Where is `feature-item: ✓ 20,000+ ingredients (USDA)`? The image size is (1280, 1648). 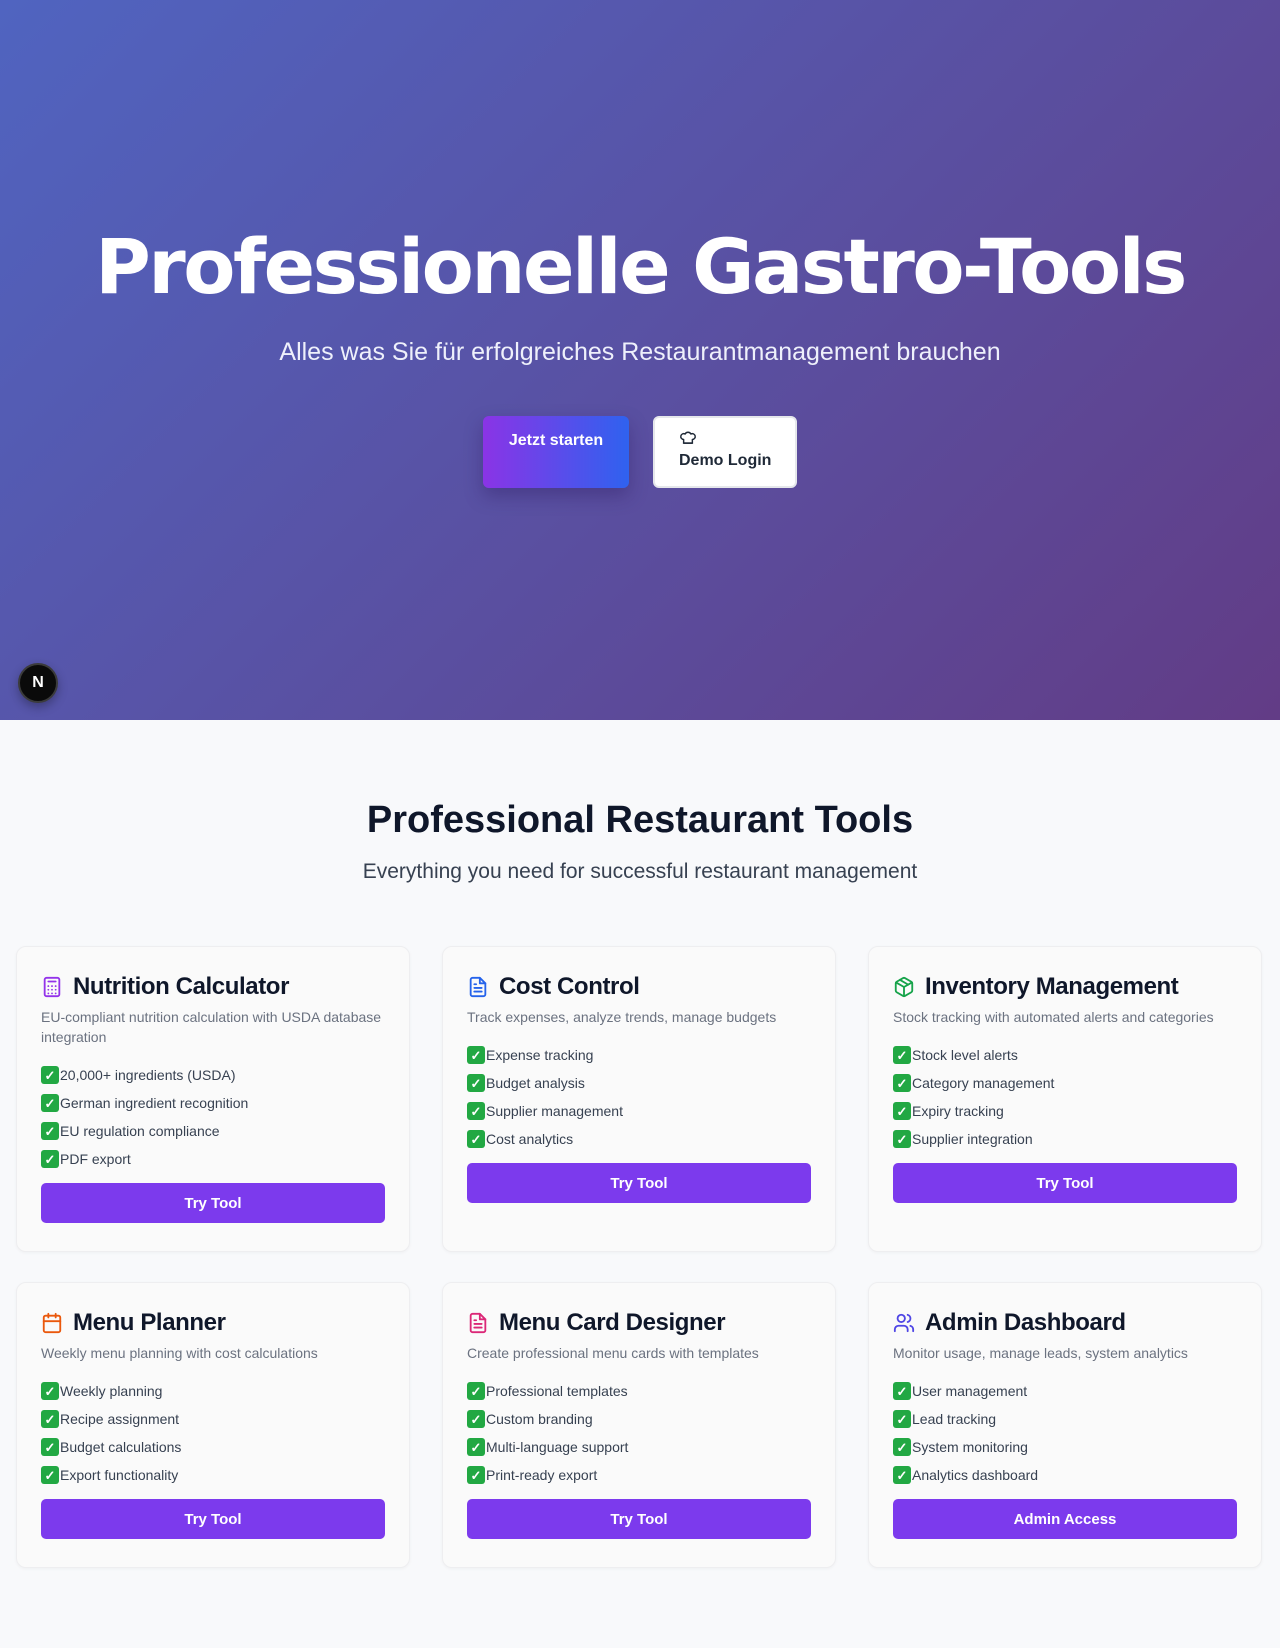
feature-item: ✓ 20,000+ ingredients (USDA) is located at coordinates (213, 1075).